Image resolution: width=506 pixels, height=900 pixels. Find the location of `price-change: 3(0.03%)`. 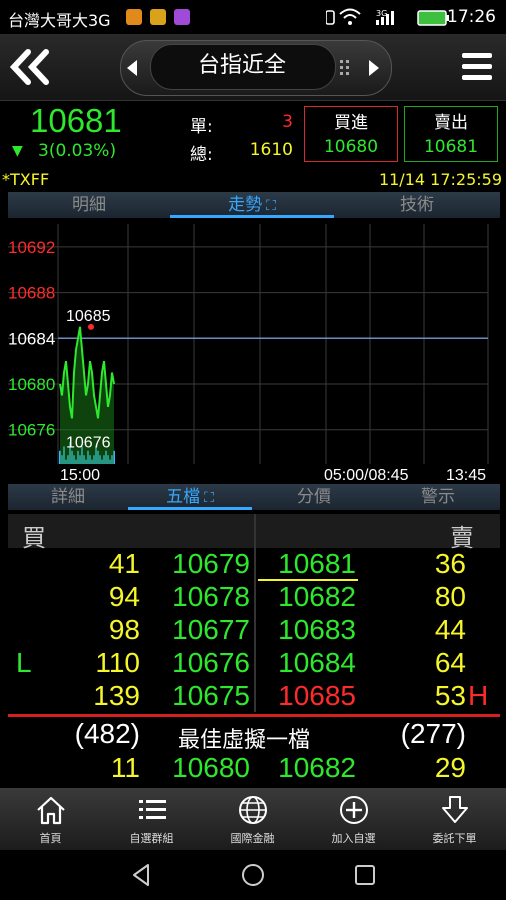

price-change: 3(0.03%) is located at coordinates (77, 151).